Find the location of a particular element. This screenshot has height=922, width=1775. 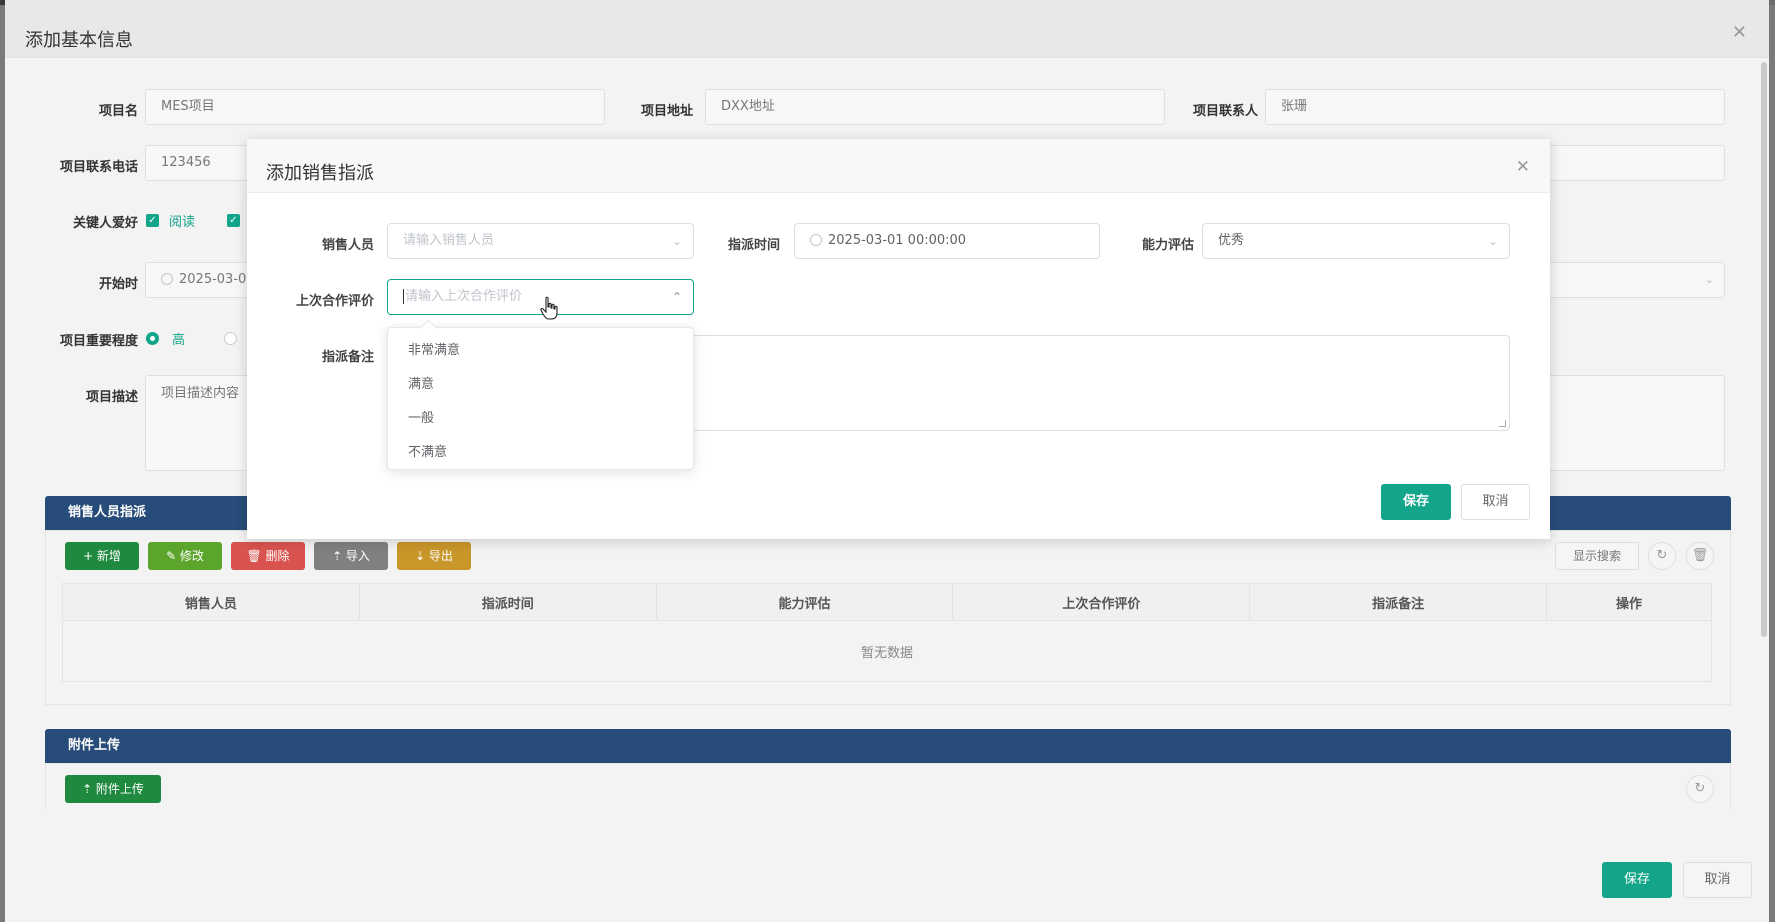

key-hobby-label: 关键人爱好 is located at coordinates (105, 223).